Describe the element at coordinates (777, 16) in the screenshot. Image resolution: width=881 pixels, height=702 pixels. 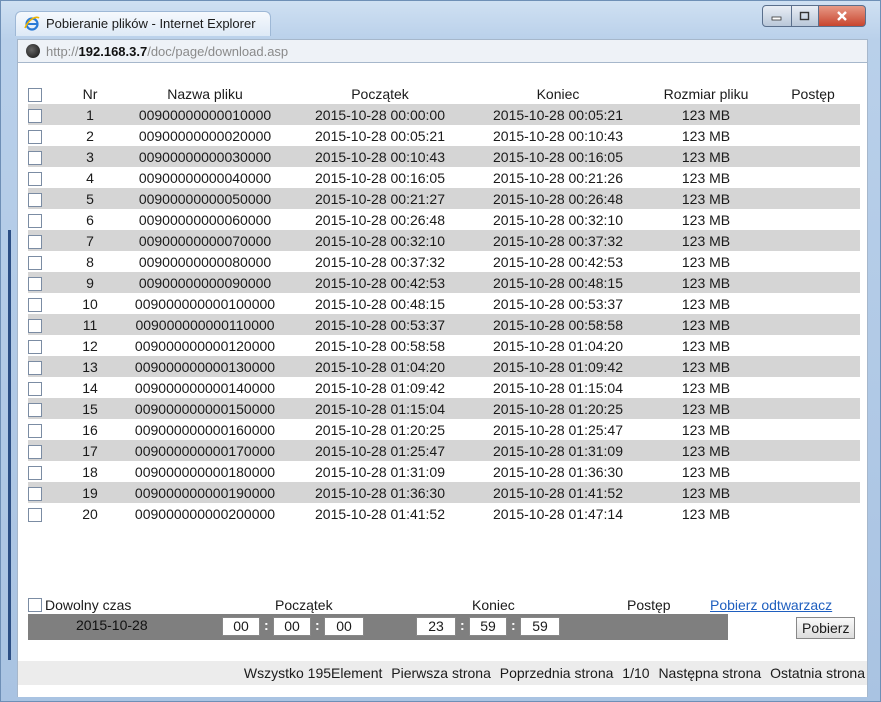
I see `minimize-button` at that location.